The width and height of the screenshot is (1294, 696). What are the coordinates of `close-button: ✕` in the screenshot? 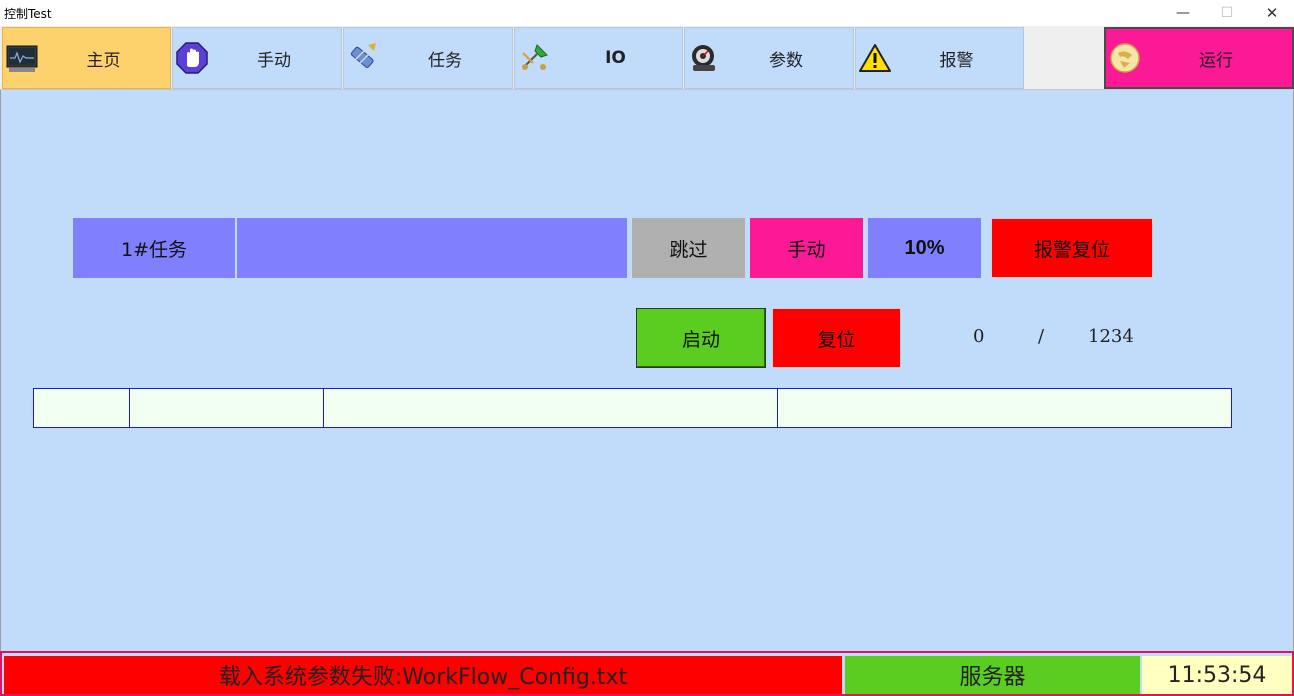 It's located at (1271, 13).